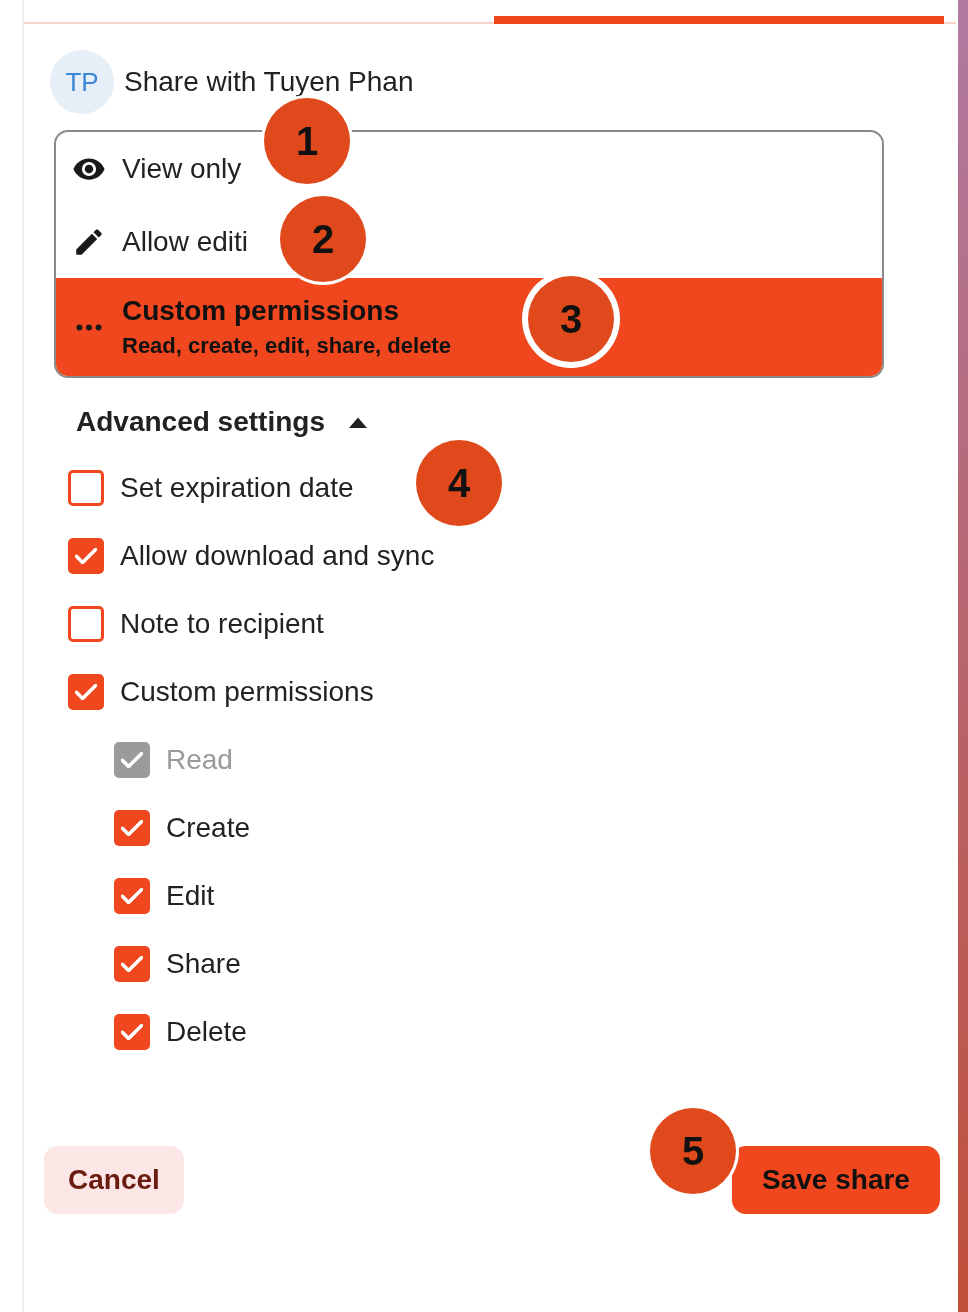 The height and width of the screenshot is (1312, 968). Describe the element at coordinates (89, 327) in the screenshot. I see `more-icon` at that location.